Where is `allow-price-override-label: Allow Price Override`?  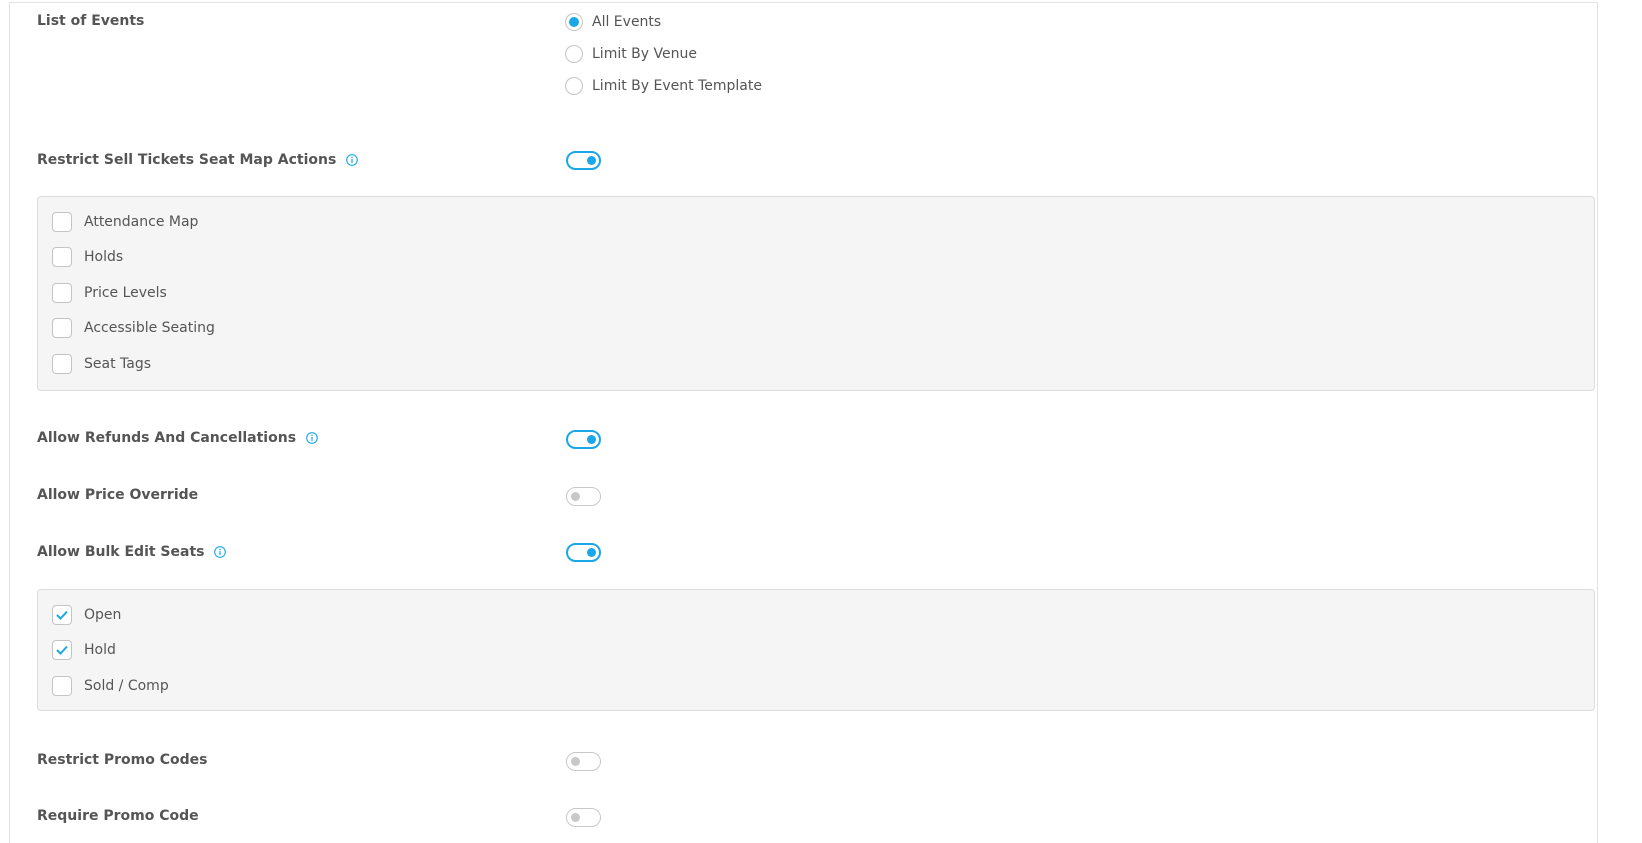
allow-price-override-label: Allow Price Override is located at coordinates (117, 495).